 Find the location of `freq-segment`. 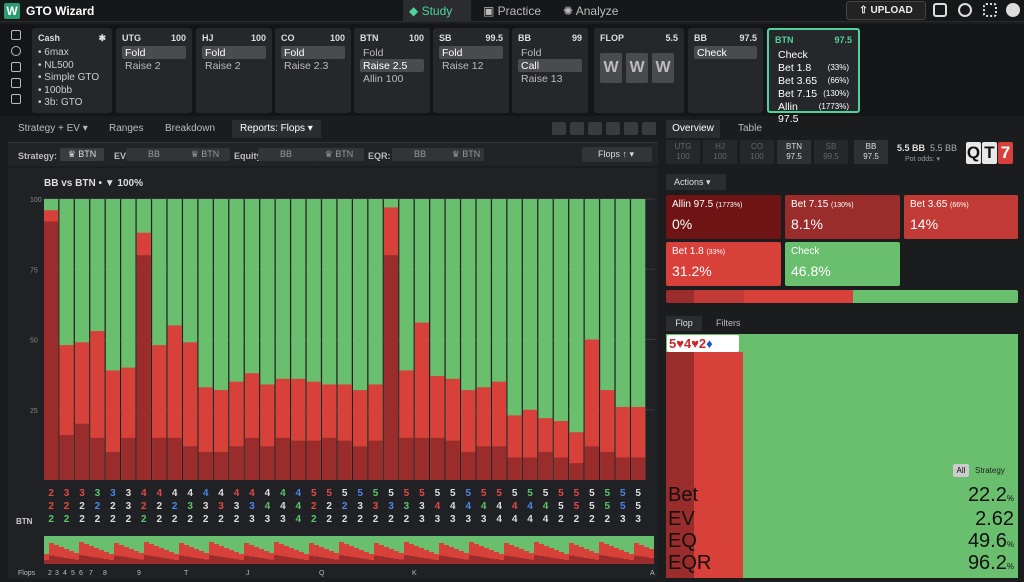

freq-segment is located at coordinates (798, 296).